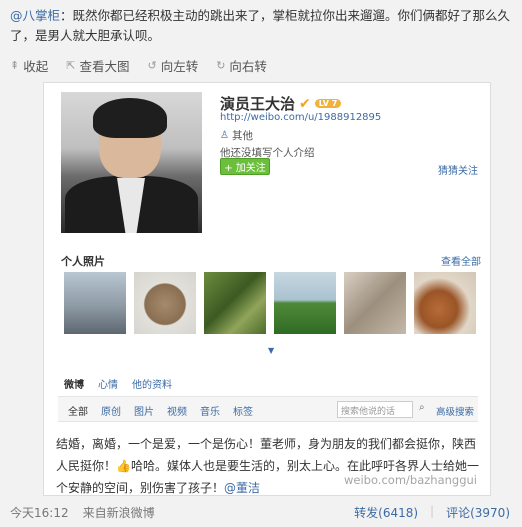 This screenshot has height=527, width=522. I want to click on profile-url: http://weibo.com/u/1988912895, so click(300, 117).